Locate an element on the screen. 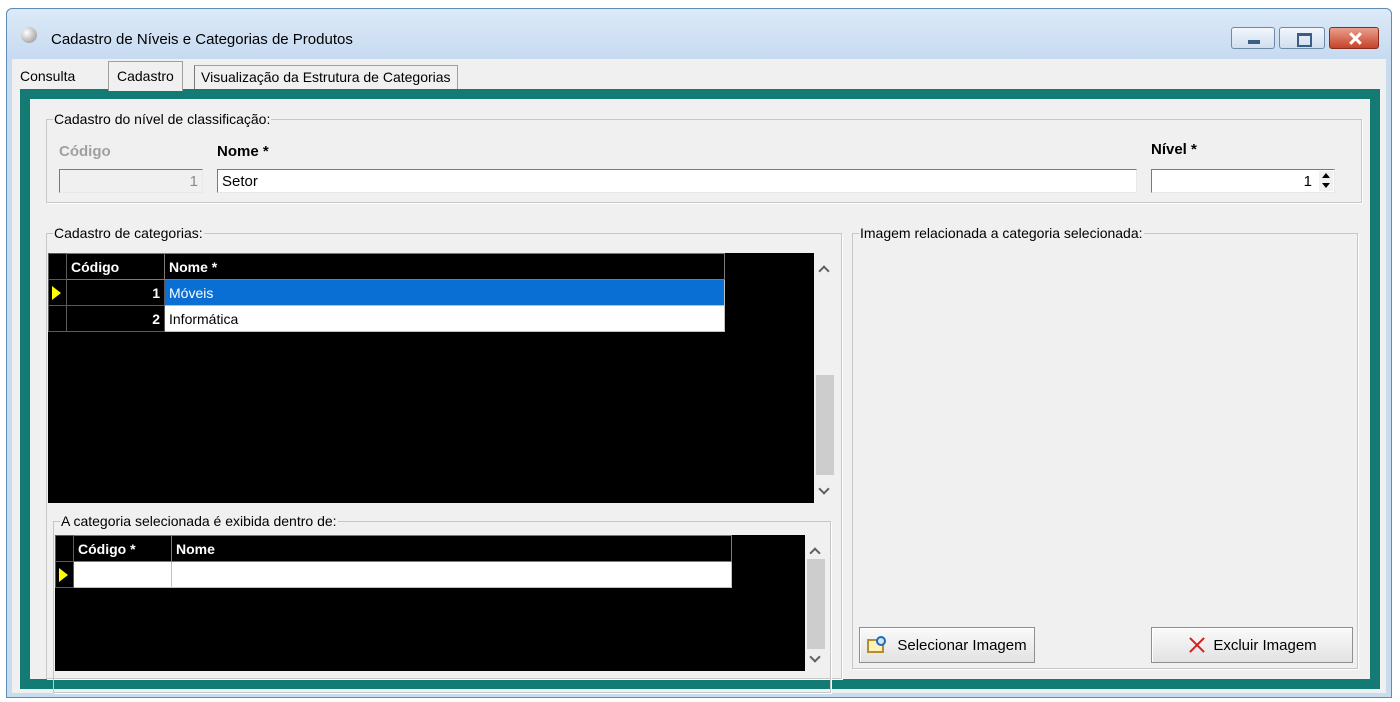 This screenshot has width=1400, height=702. delete-x-icon is located at coordinates (1196, 645).